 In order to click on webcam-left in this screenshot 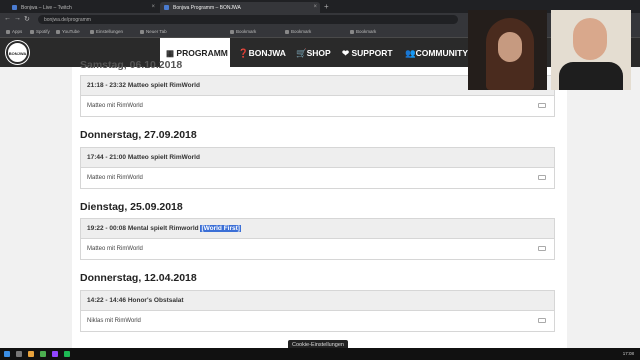, I will do `click(507, 50)`.